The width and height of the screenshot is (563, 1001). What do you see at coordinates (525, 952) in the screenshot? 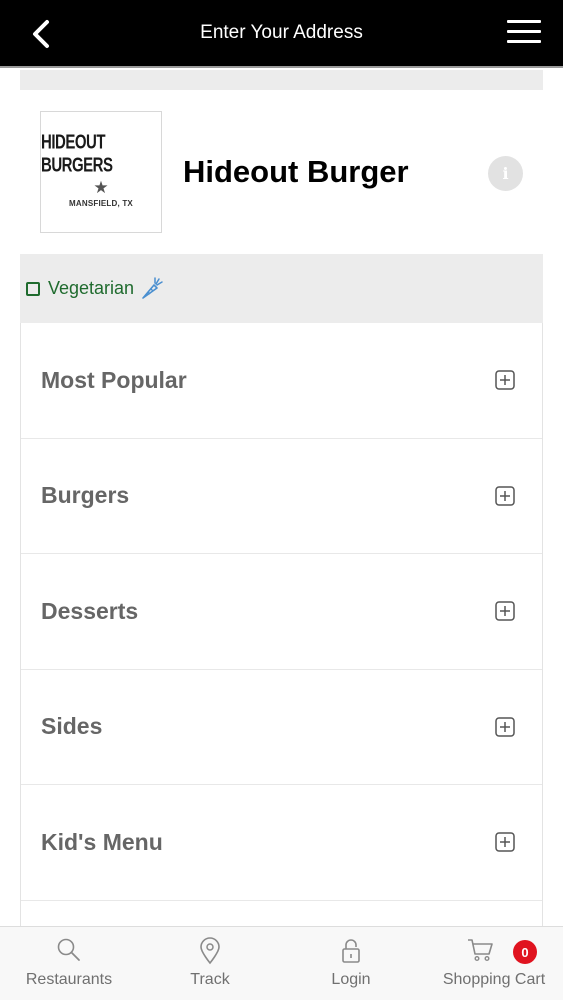
I see `cart-count-badge: 0` at bounding box center [525, 952].